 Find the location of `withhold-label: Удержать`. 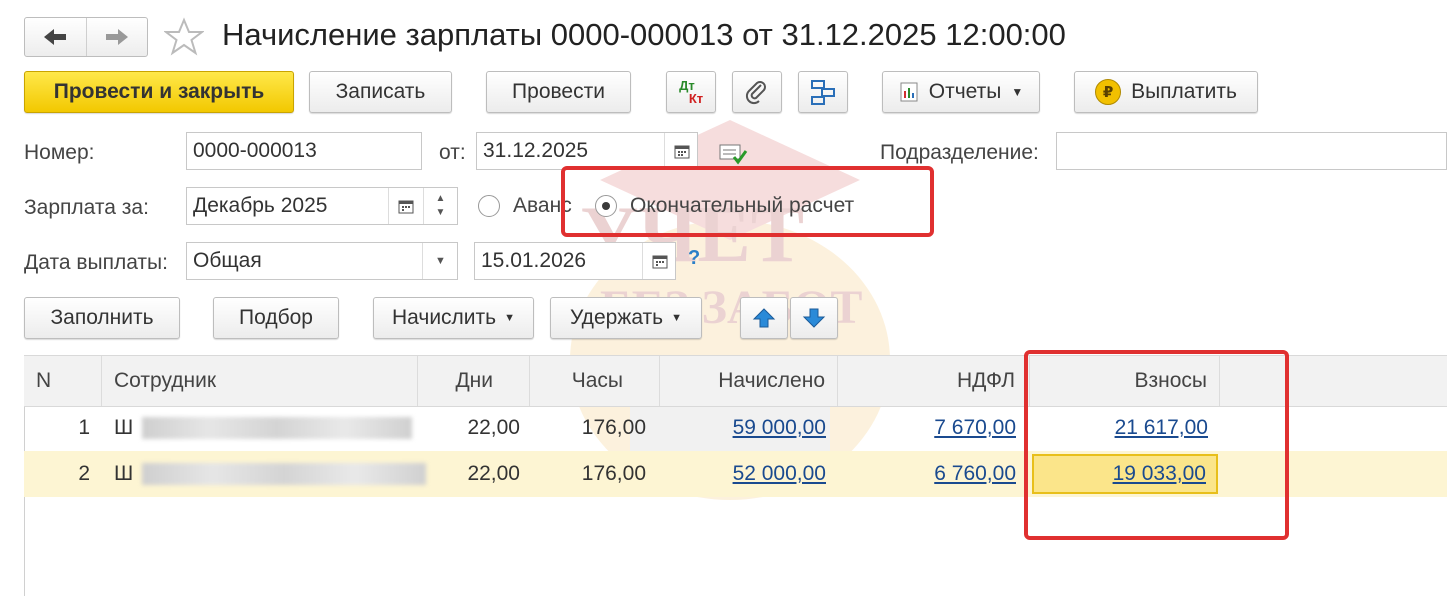

withhold-label: Удержать is located at coordinates (616, 317).